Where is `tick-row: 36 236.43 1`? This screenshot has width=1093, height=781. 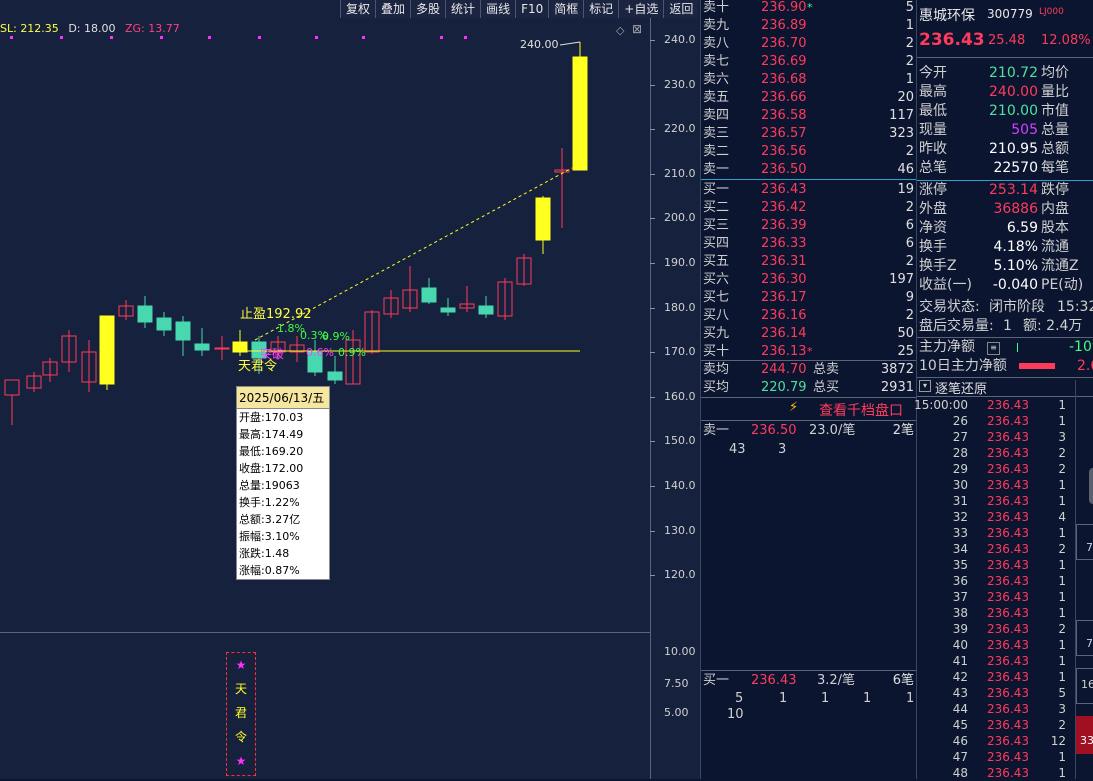
tick-row: 36 236.43 1 is located at coordinates (1005, 581).